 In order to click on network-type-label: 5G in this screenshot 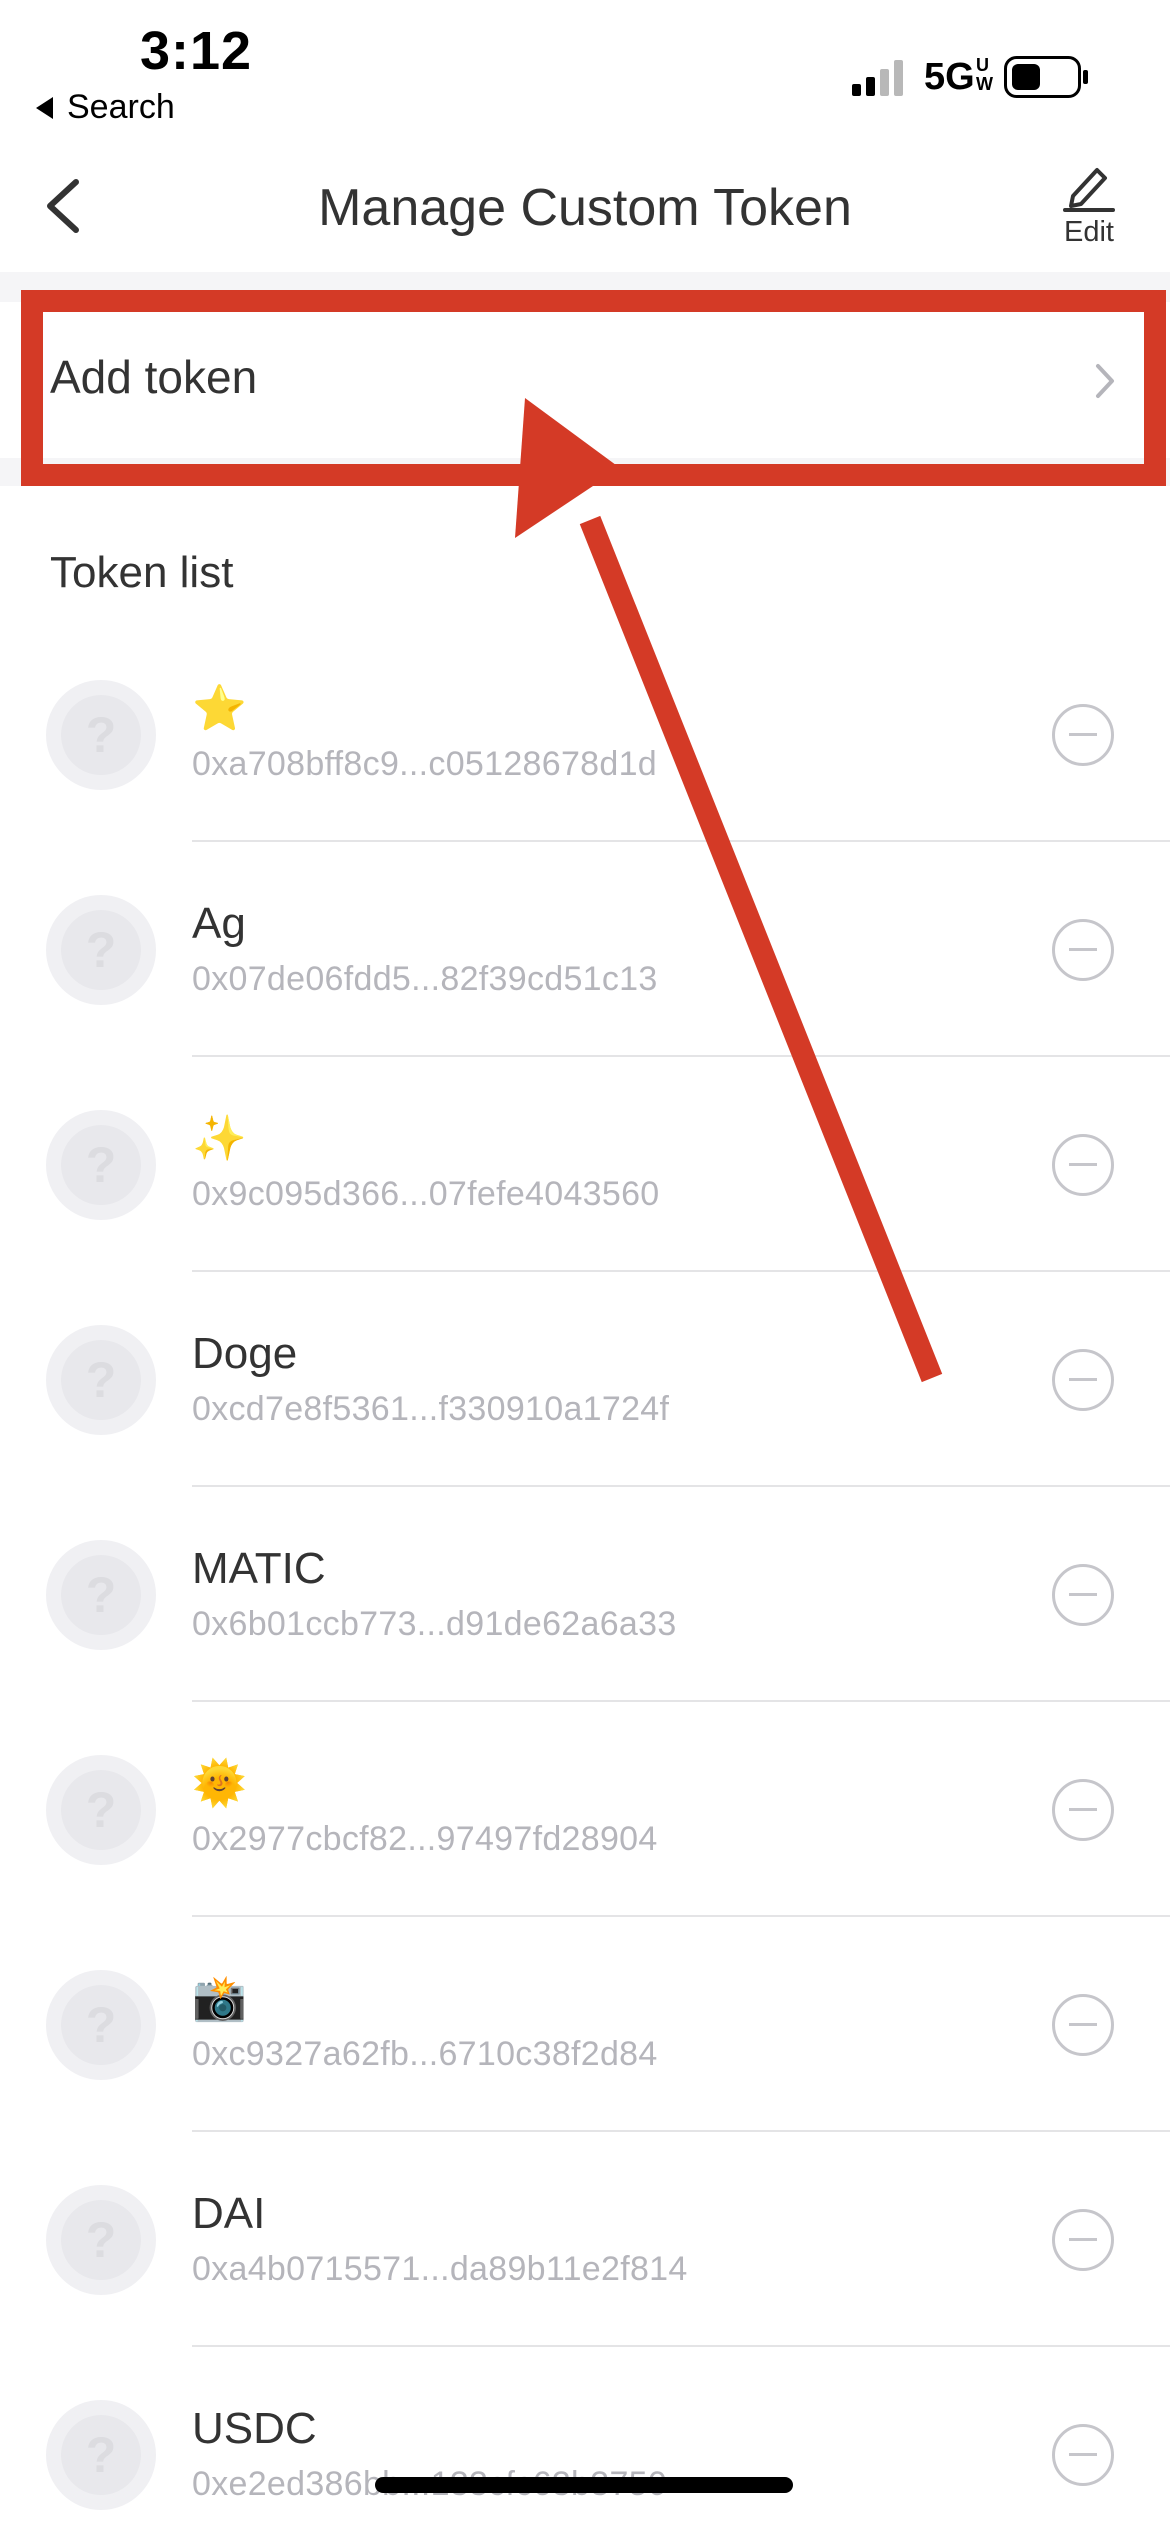, I will do `click(949, 77)`.